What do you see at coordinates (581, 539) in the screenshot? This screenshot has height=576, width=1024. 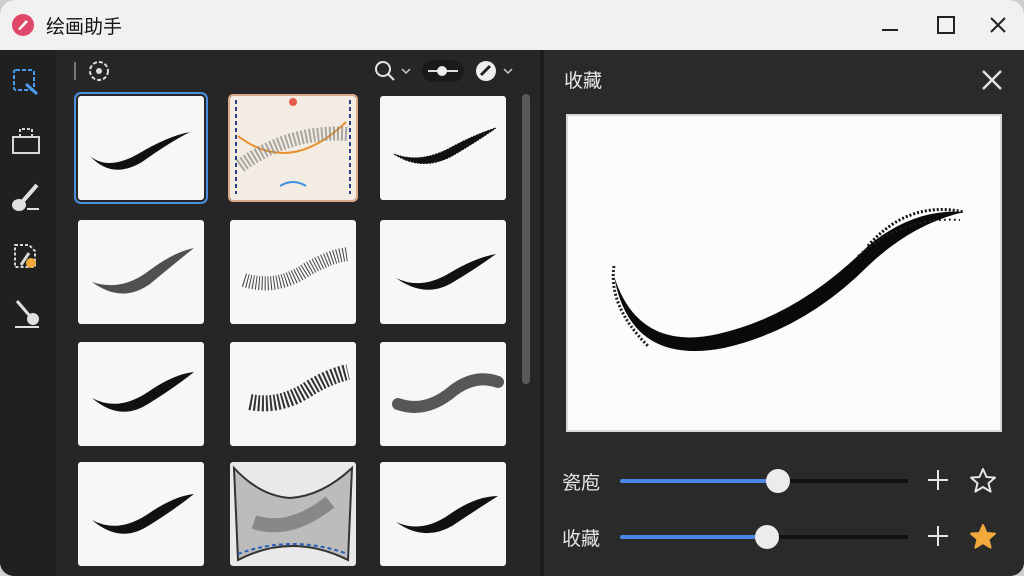 I see `slider-label: 收藏` at bounding box center [581, 539].